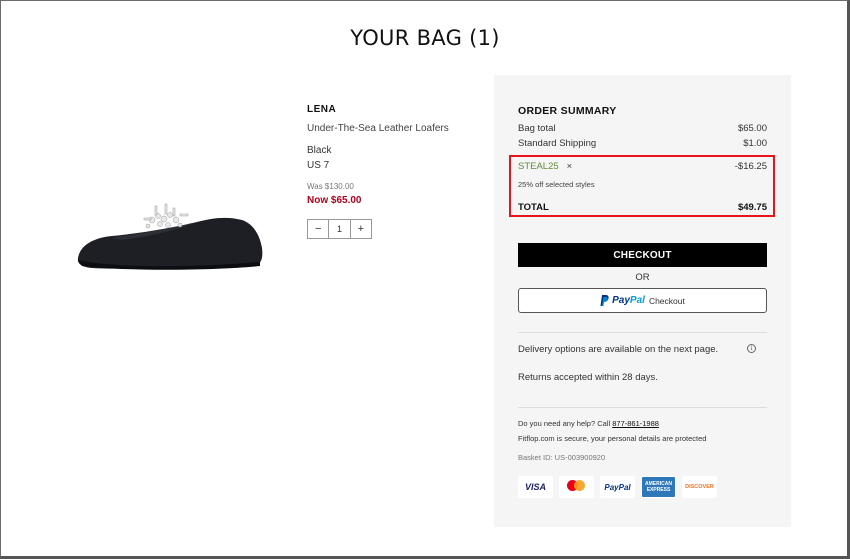  I want to click on product-image, so click(172, 235).